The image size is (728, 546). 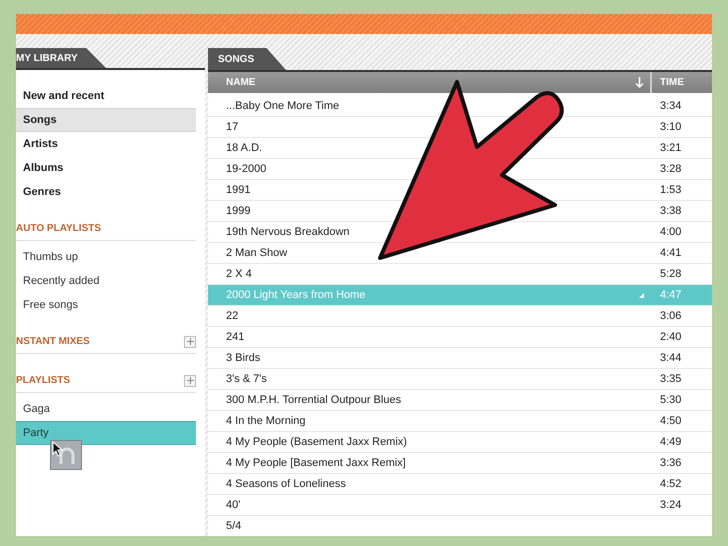 I want to click on section-title: PLAYLISTS, so click(x=43, y=381).